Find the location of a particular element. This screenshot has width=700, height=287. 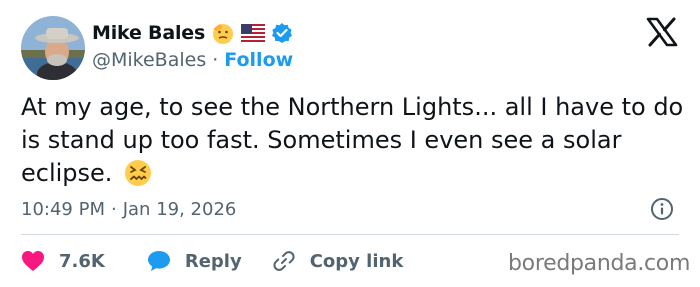

info-icon is located at coordinates (662, 209).